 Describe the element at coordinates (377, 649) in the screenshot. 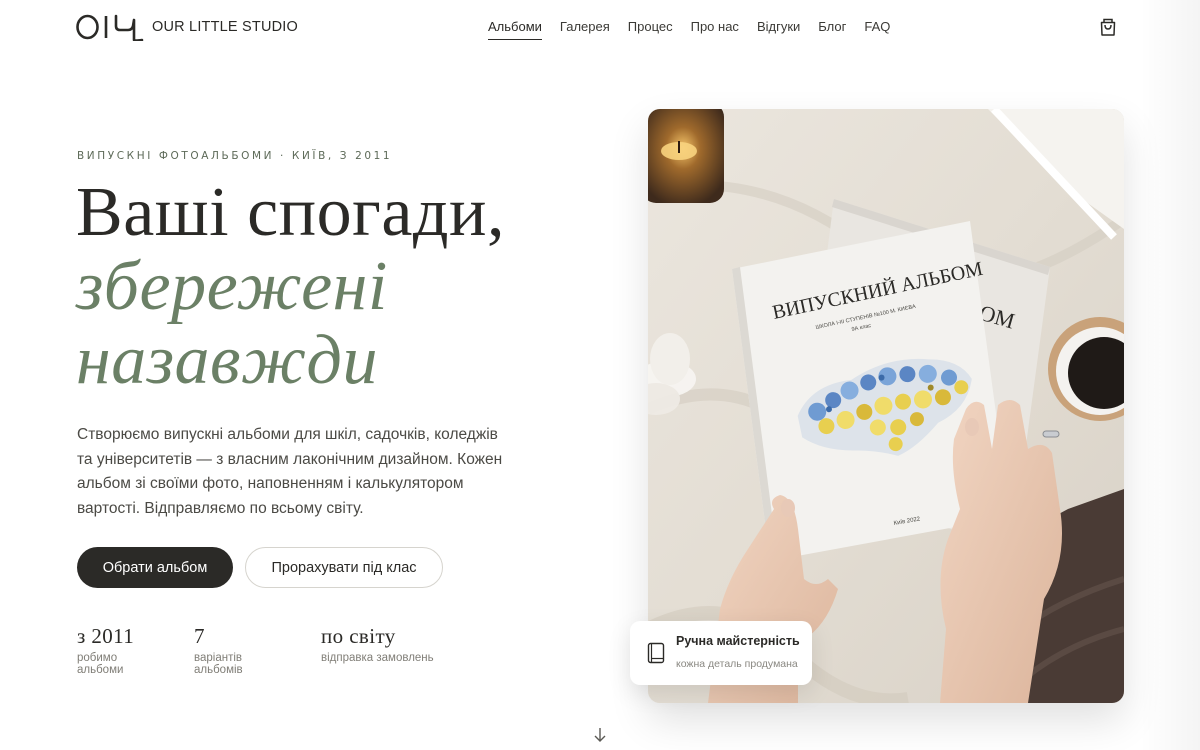

I see `stat-shipping: по світу відправка замовлень` at that location.